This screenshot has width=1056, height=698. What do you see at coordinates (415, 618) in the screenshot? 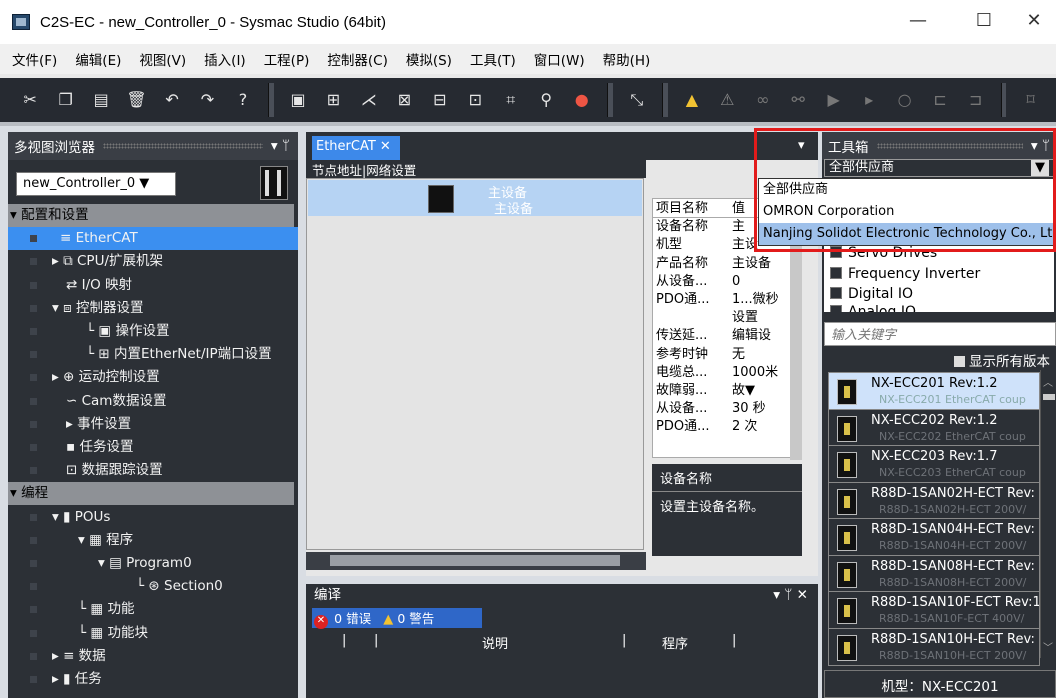
I see `warning-count: 0 警告` at bounding box center [415, 618].